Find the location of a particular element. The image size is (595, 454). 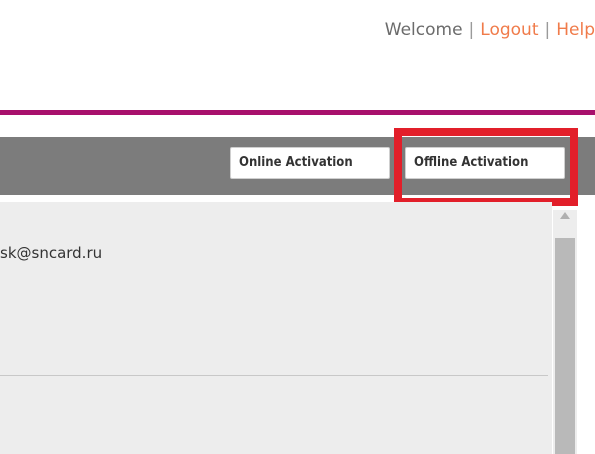

divider is located at coordinates (274, 375).